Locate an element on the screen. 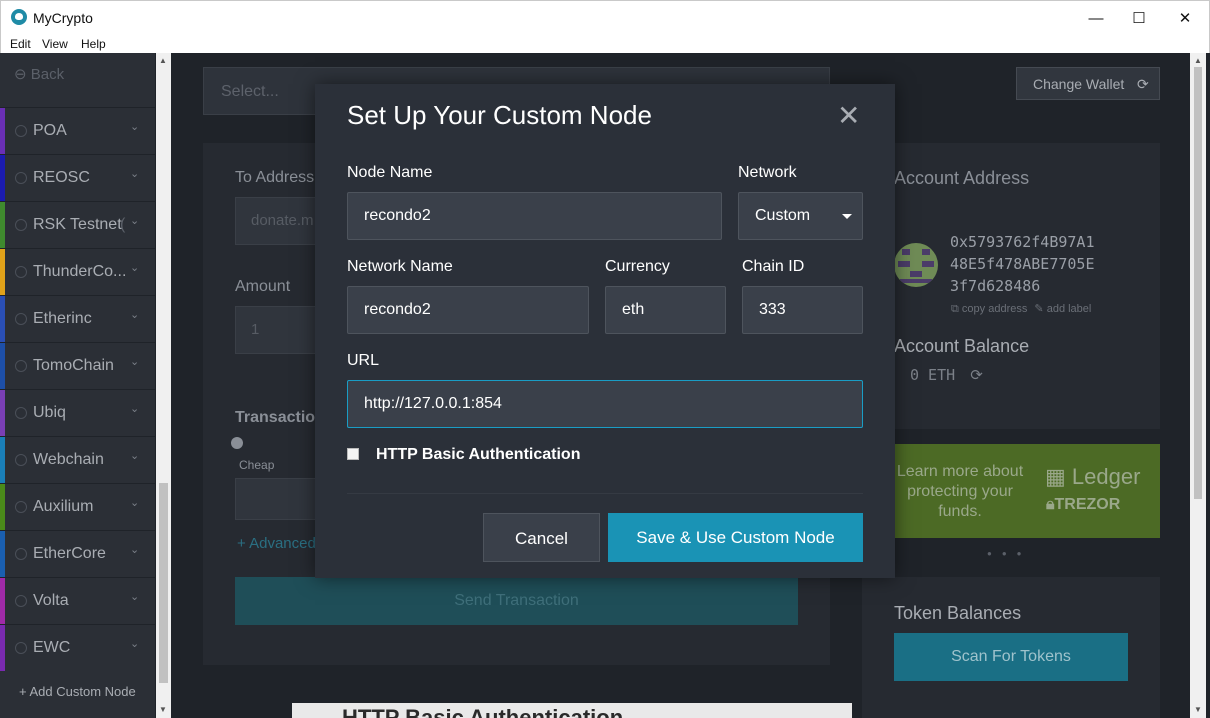 The height and width of the screenshot is (718, 1210). sidebar-item-network: RSK Testnet(⌄ is located at coordinates (77, 224).